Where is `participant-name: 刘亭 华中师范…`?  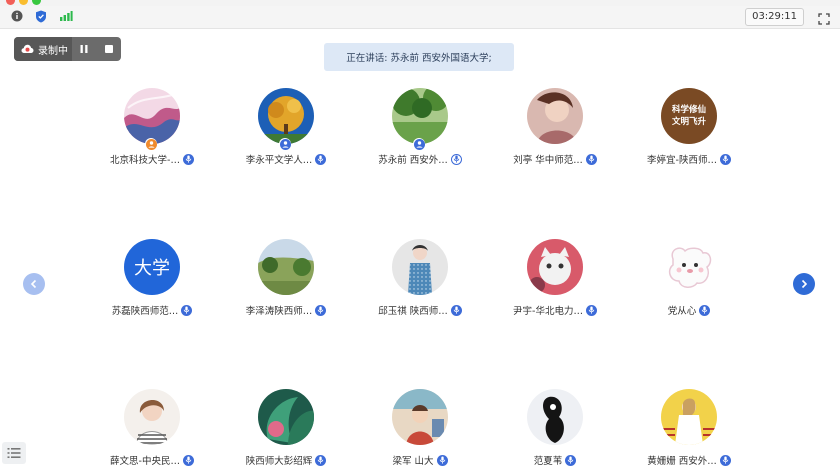
participant-name: 刘亭 华中师范… is located at coordinates (548, 160).